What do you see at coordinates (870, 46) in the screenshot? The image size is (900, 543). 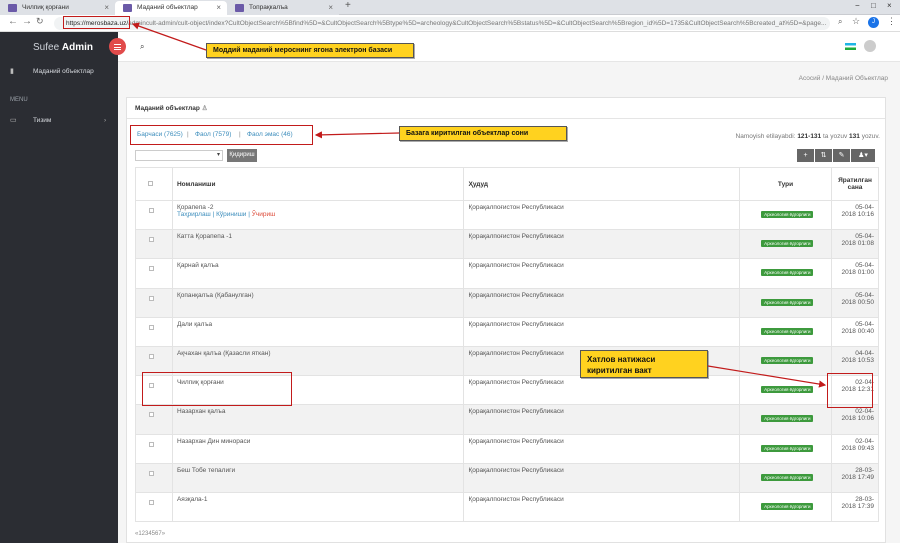 I see `user-avatar` at bounding box center [870, 46].